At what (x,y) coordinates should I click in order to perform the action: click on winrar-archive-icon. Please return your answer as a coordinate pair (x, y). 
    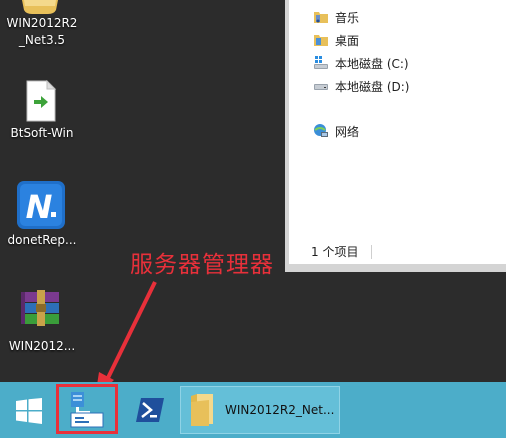
    Looking at the image, I should click on (40, 308).